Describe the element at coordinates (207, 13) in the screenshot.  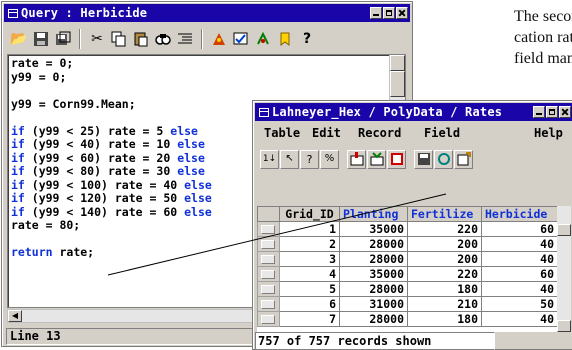
I see `query-title-bar: Query : Herbicide` at that location.